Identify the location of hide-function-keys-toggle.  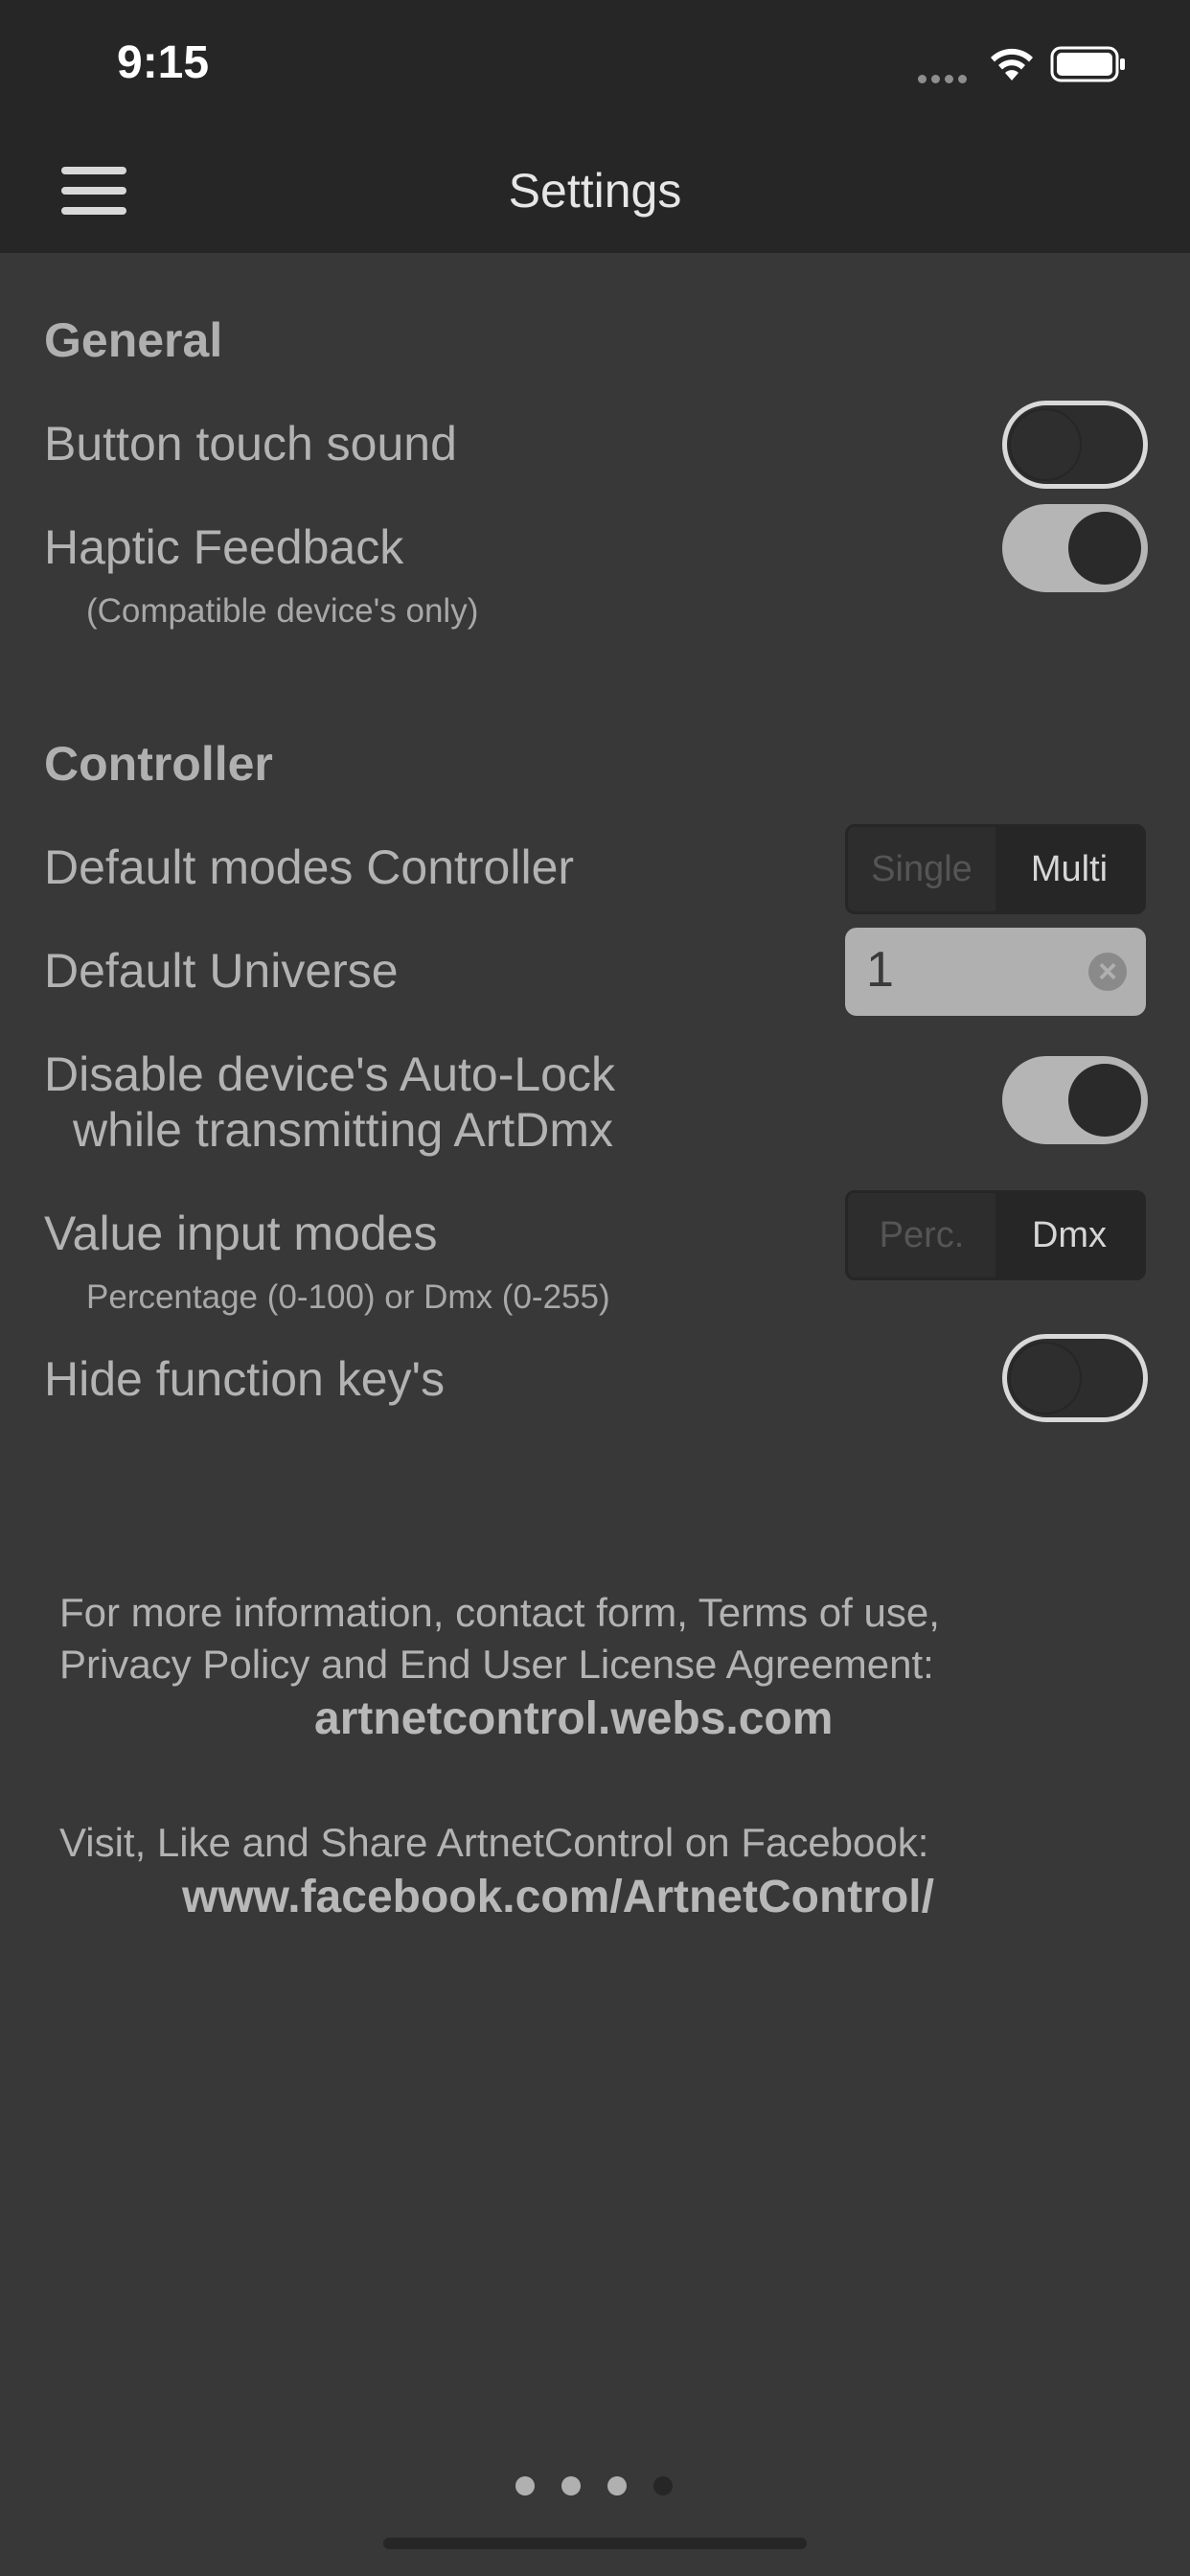
(1075, 1378).